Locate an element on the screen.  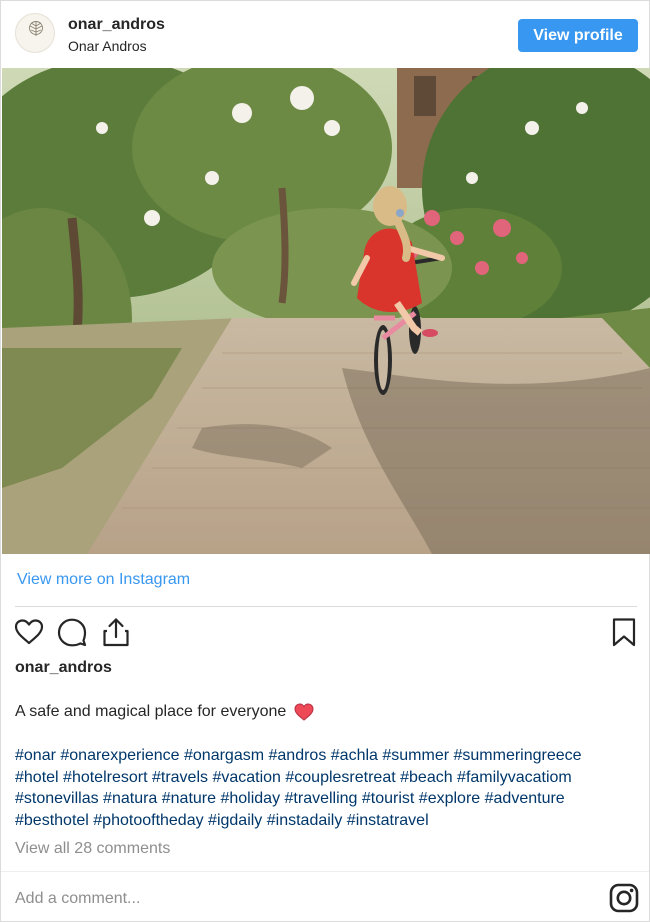
share-button is located at coordinates (116, 632).